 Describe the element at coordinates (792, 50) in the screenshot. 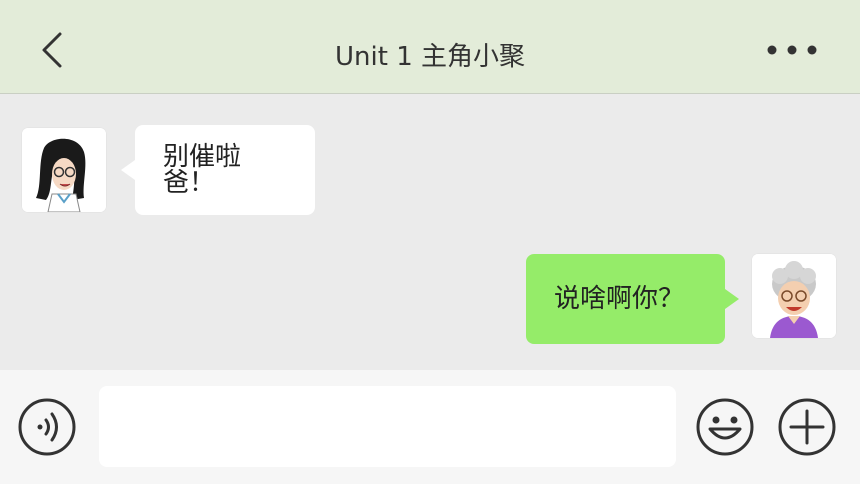

I see `more-options-icon` at that location.